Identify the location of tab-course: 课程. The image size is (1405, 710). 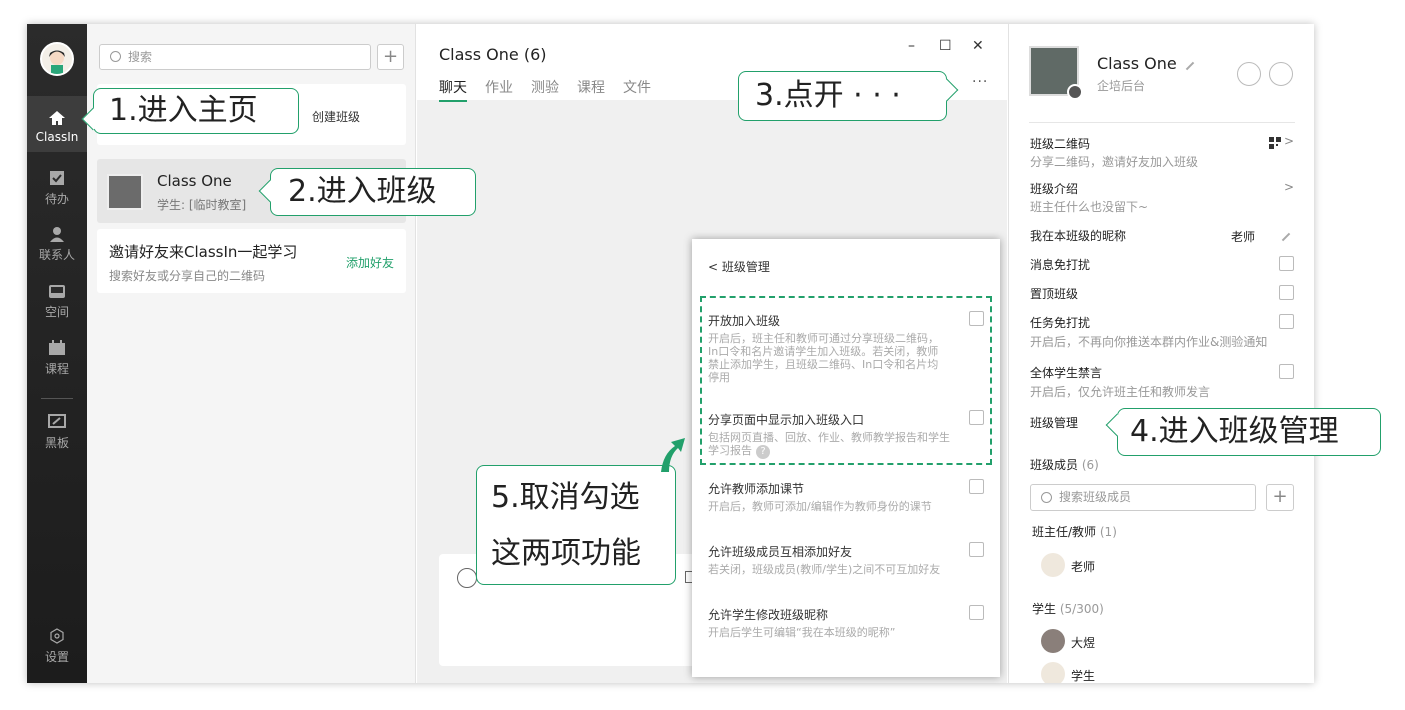
(591, 88).